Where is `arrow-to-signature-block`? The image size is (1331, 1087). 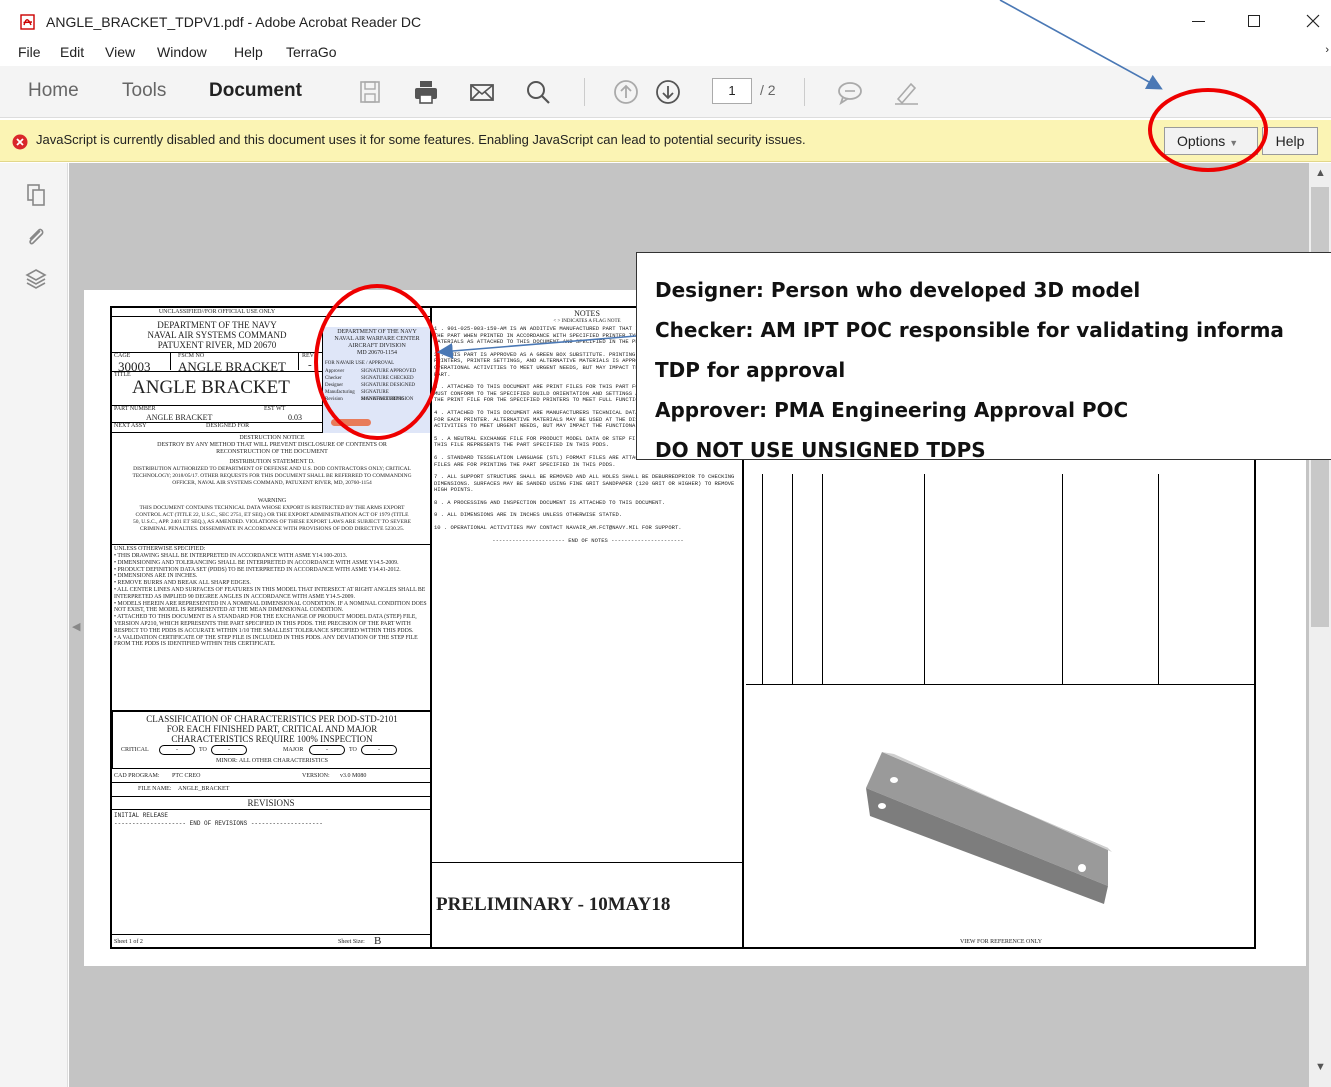 arrow-to-signature-block is located at coordinates (536, 347).